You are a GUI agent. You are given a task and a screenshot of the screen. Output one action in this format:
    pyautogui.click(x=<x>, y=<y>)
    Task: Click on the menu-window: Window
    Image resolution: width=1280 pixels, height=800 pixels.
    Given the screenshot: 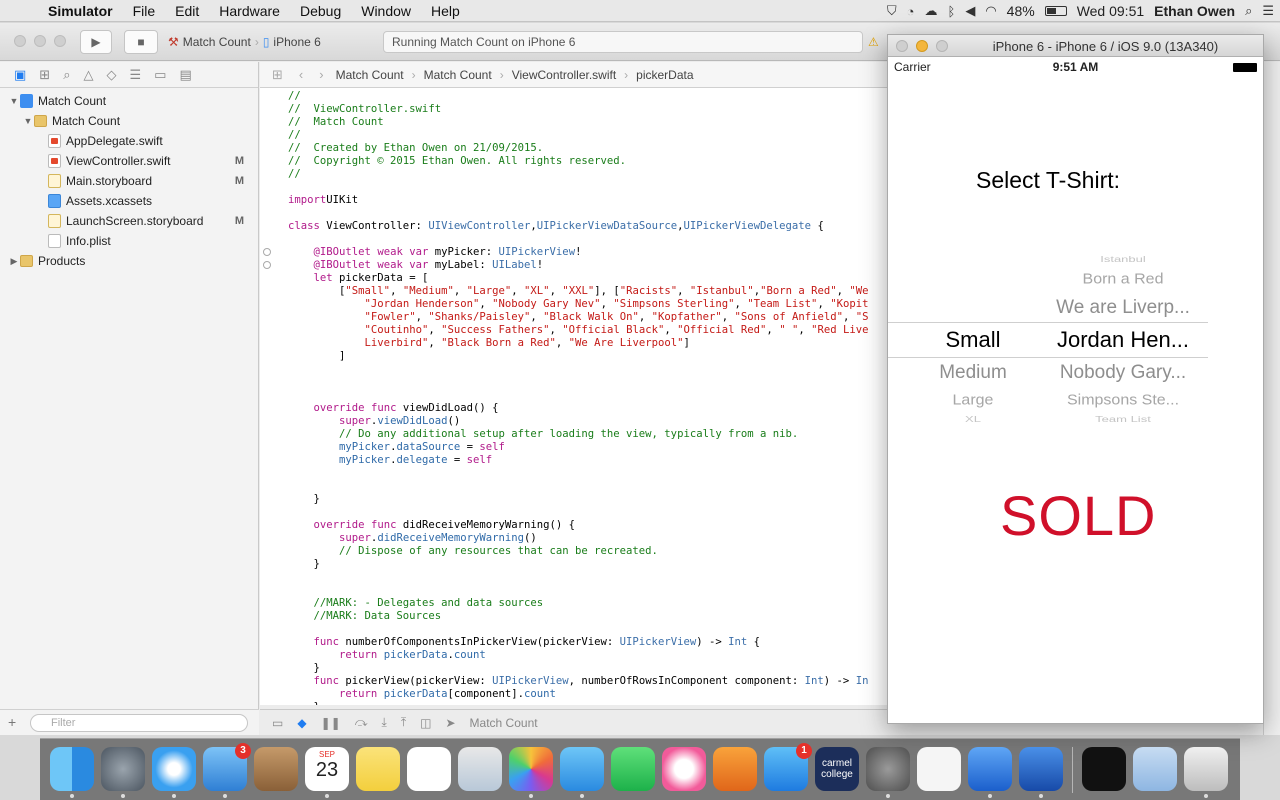 What is the action you would take?
    pyautogui.click(x=386, y=11)
    